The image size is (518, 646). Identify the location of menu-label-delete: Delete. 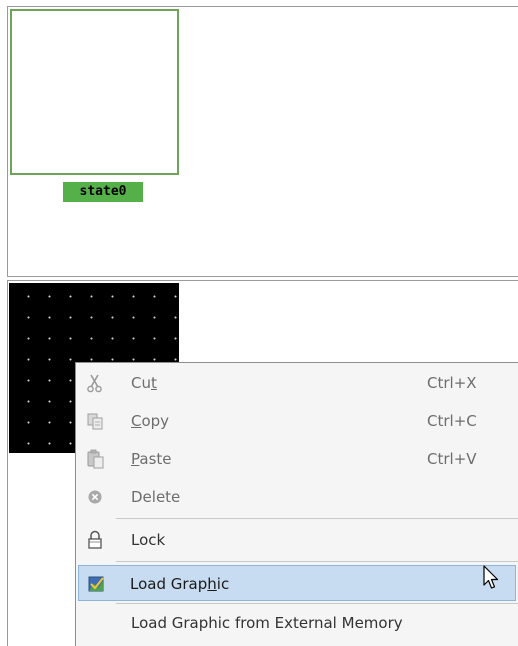
(156, 497).